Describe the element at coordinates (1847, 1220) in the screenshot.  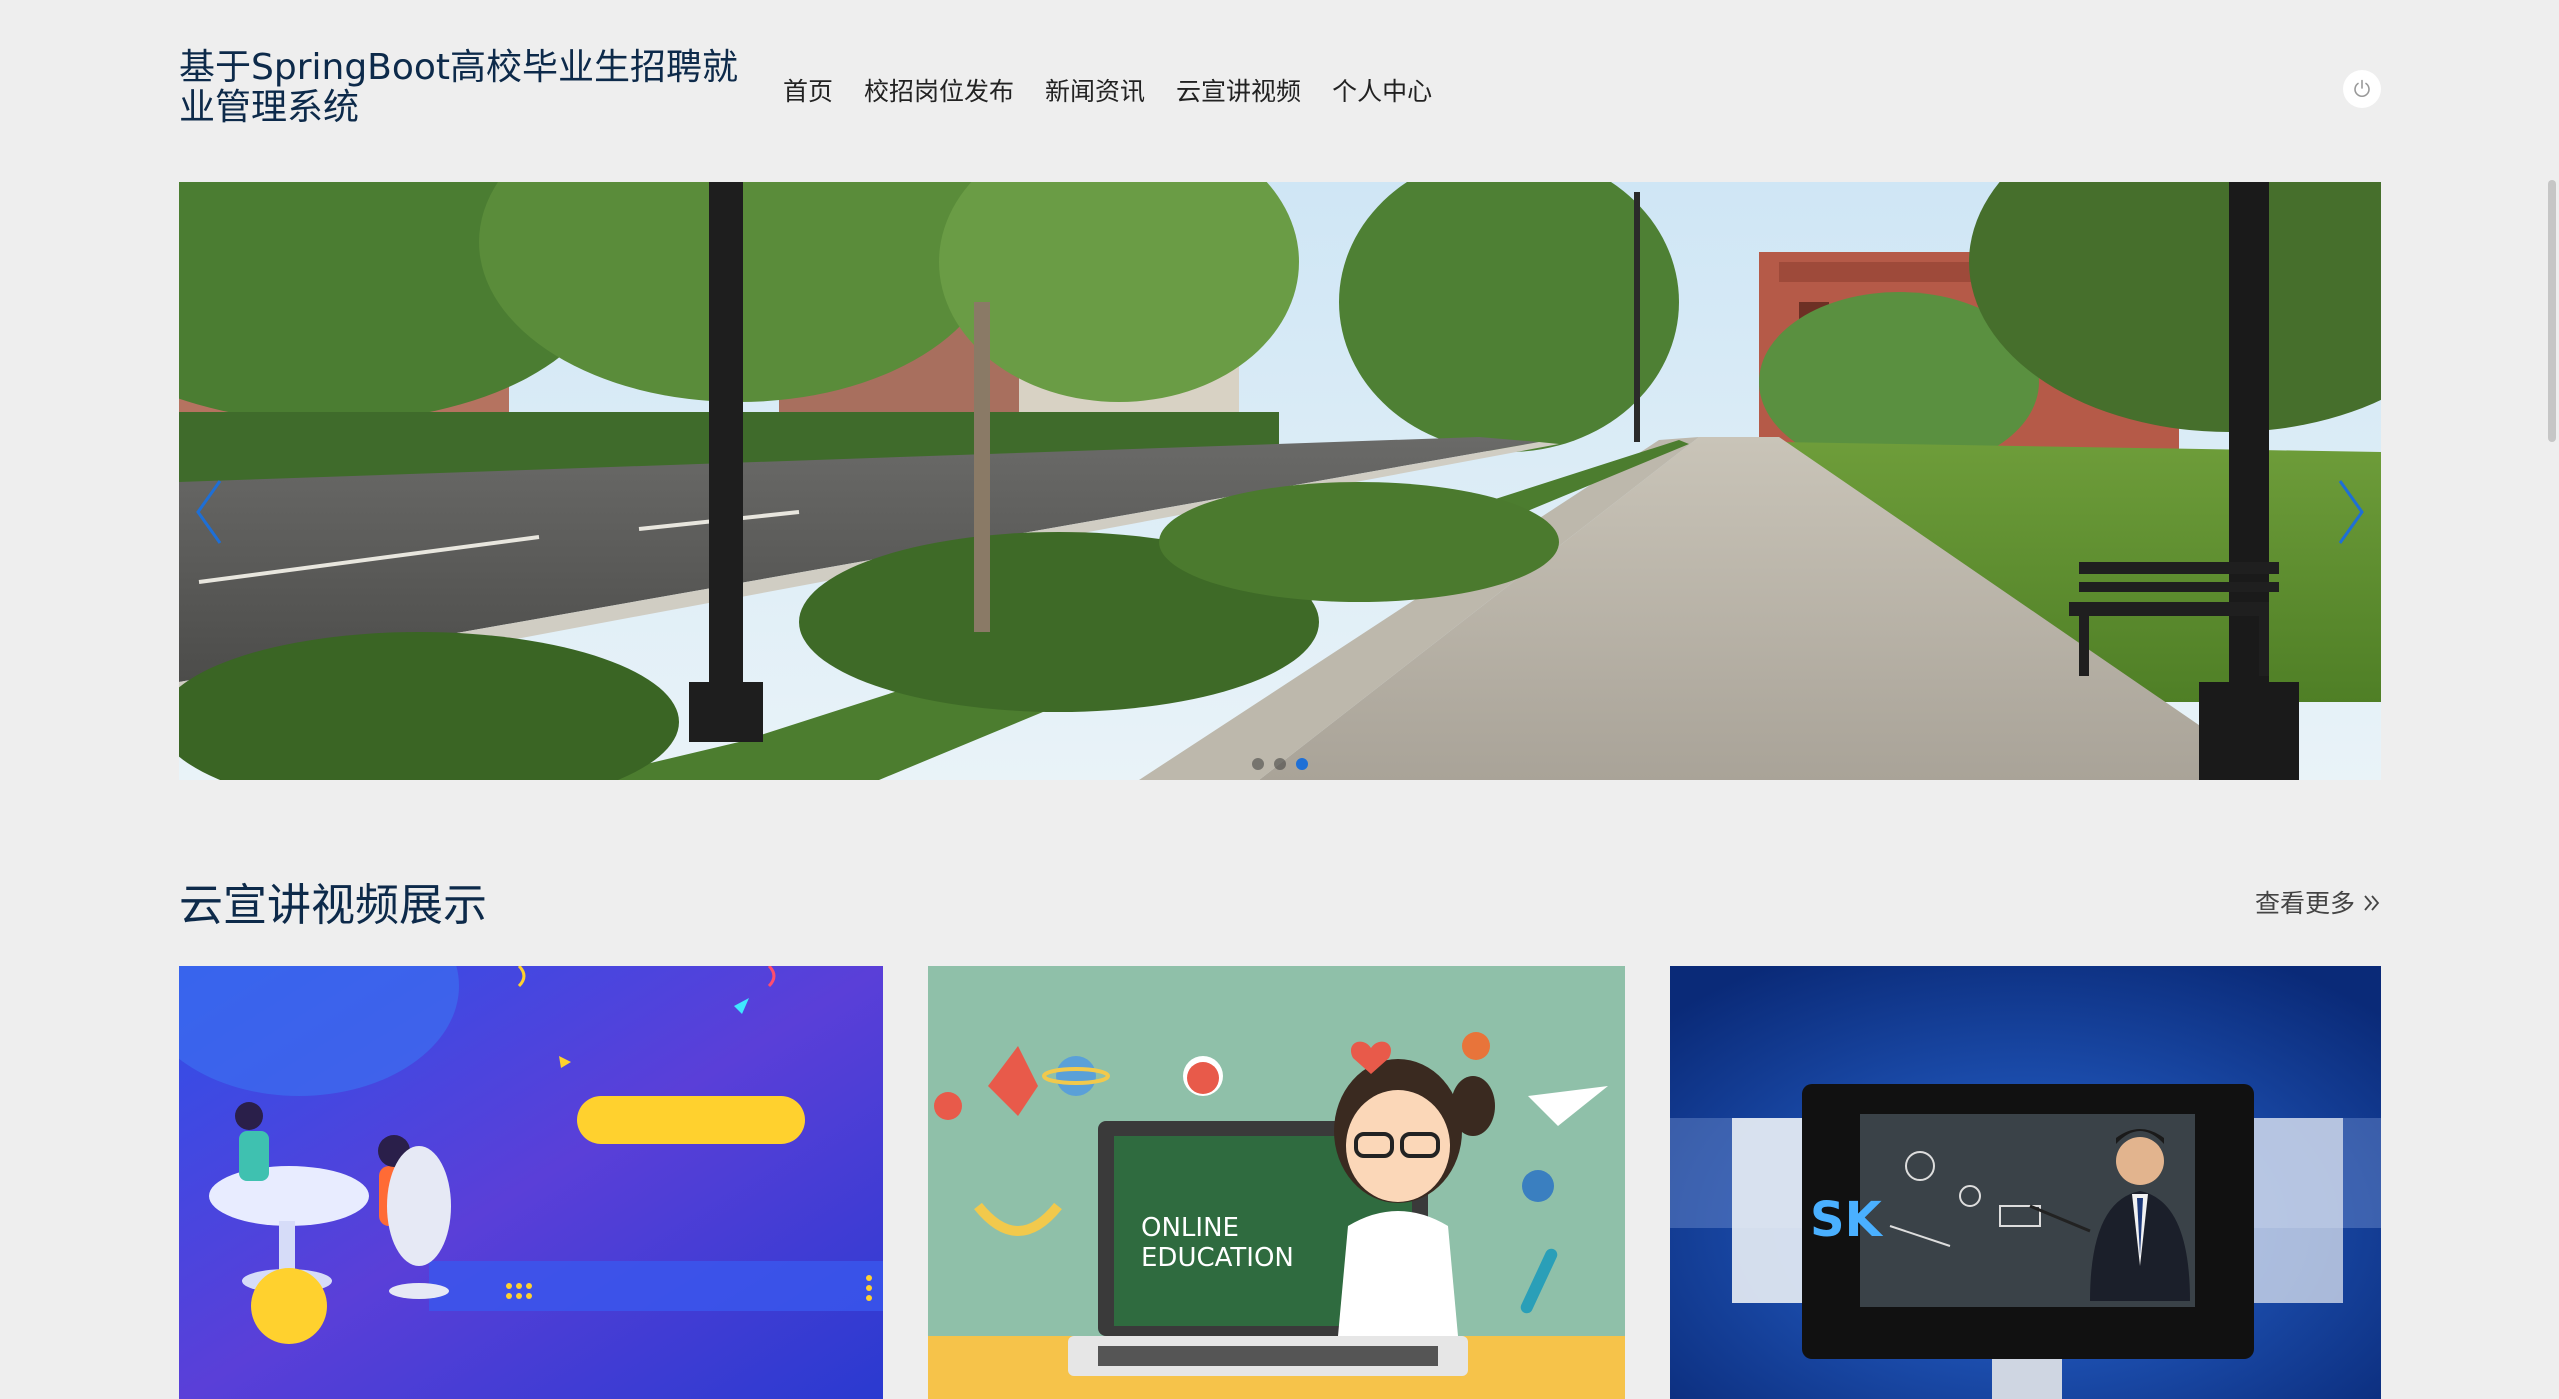
I see `slide-text: SK` at that location.